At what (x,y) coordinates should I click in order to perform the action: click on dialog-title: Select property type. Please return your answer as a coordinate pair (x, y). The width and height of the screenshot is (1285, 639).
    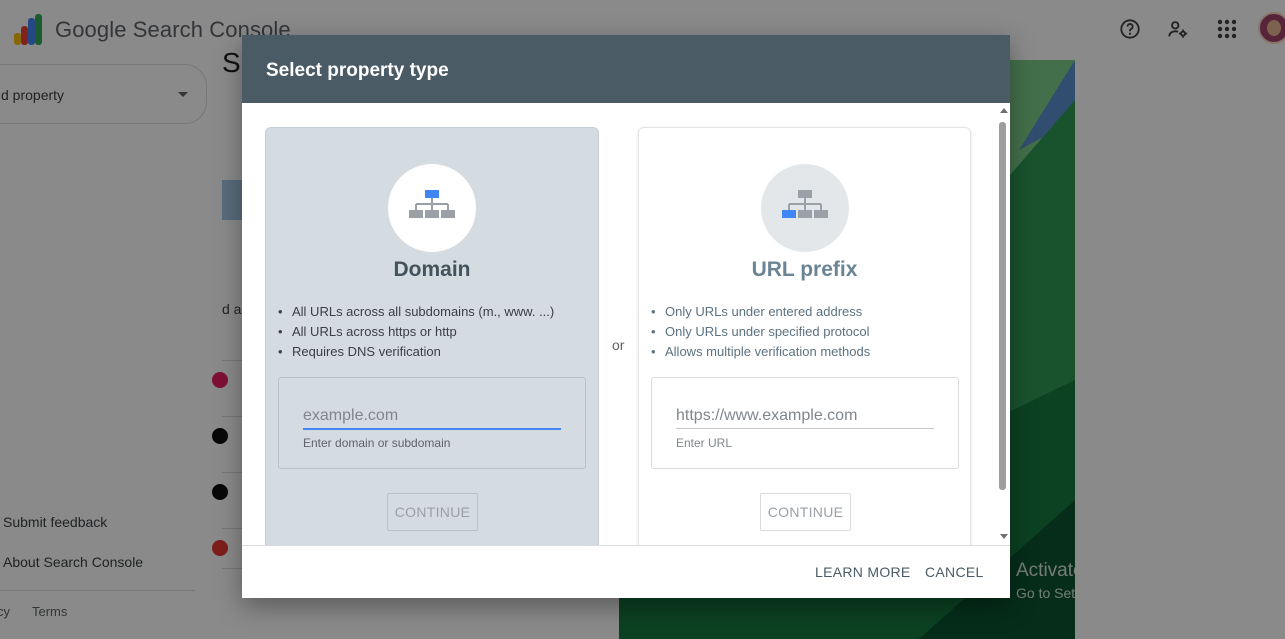
    Looking at the image, I should click on (357, 70).